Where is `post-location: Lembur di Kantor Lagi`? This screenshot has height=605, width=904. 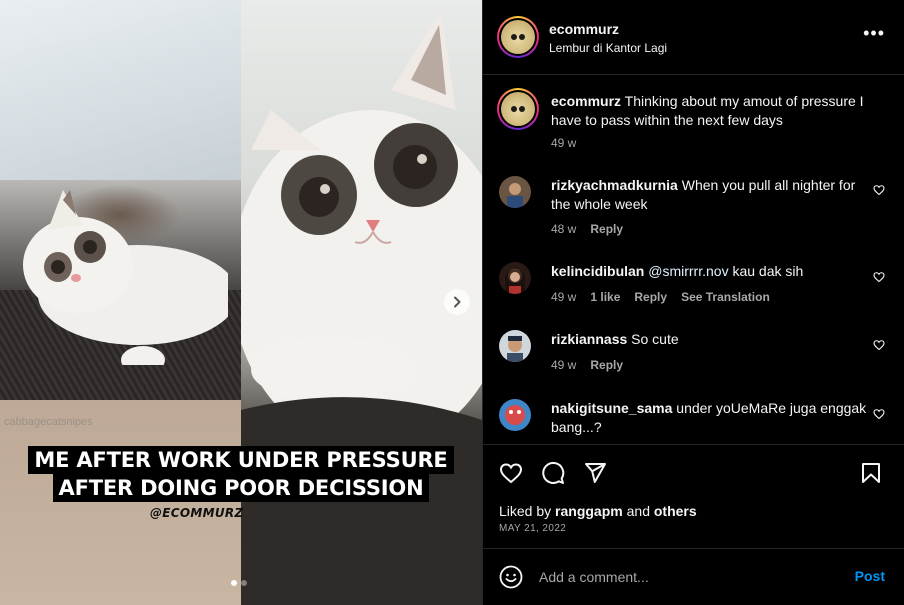
post-location: Lembur di Kantor Lagi is located at coordinates (608, 48).